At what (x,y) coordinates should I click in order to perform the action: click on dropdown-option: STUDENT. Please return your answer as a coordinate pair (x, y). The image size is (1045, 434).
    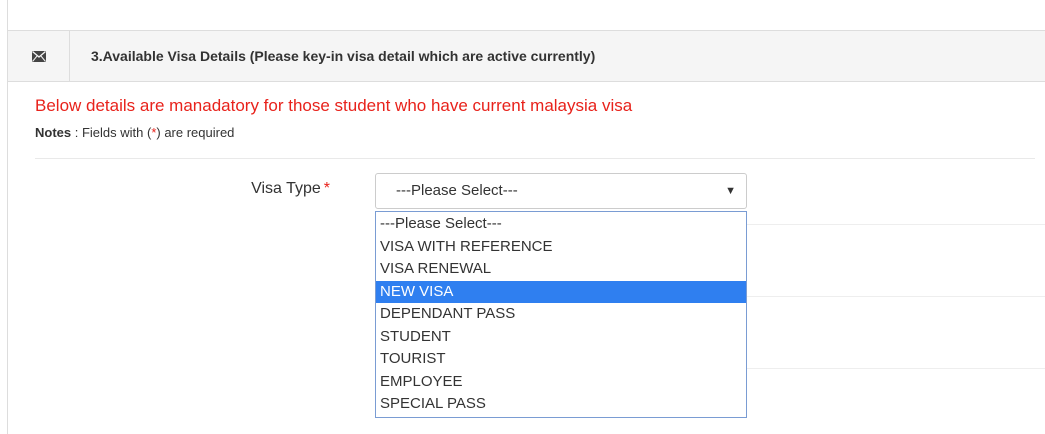
    Looking at the image, I should click on (561, 337).